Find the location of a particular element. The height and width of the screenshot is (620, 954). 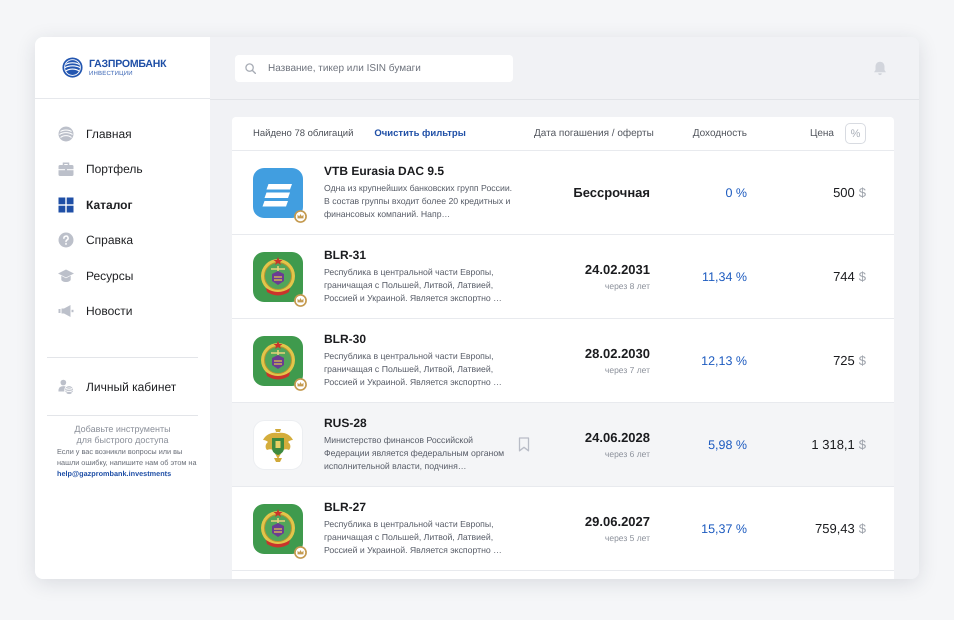

yield-value: 5,98 % is located at coordinates (727, 445).